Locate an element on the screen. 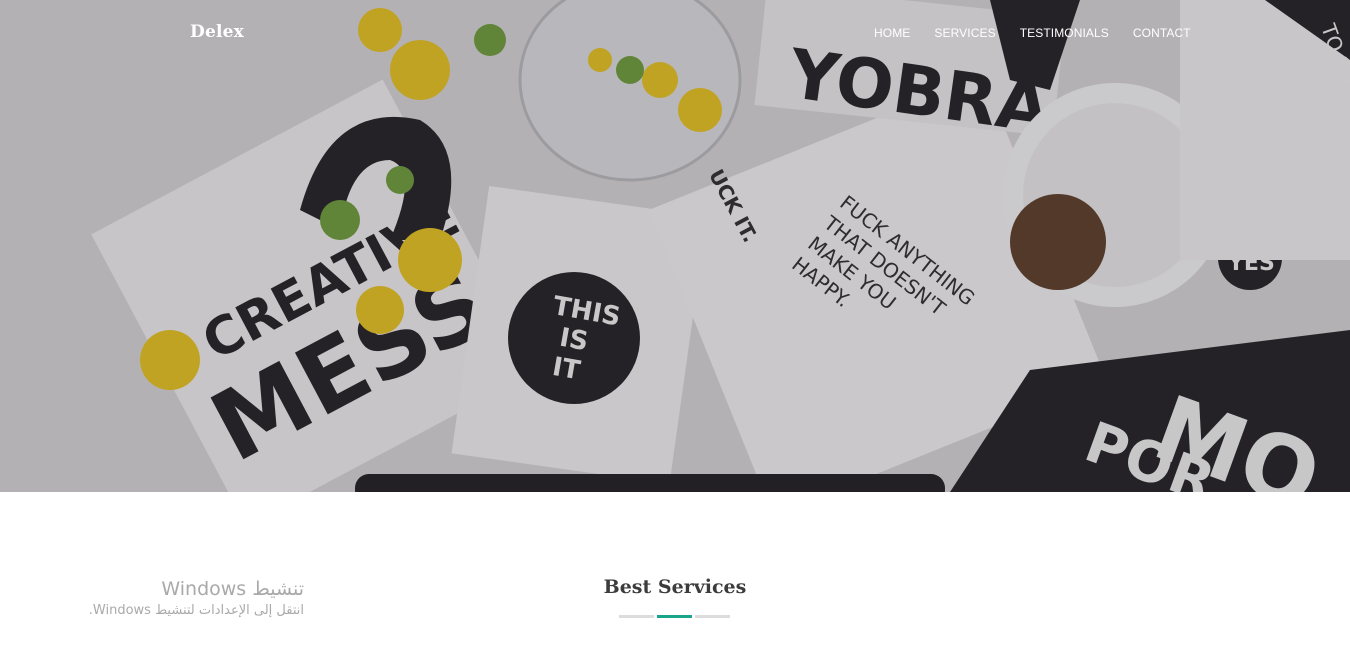 The height and width of the screenshot is (654, 1350). nav-testimonials-link: TESTIMONIALS is located at coordinates (1064, 33).